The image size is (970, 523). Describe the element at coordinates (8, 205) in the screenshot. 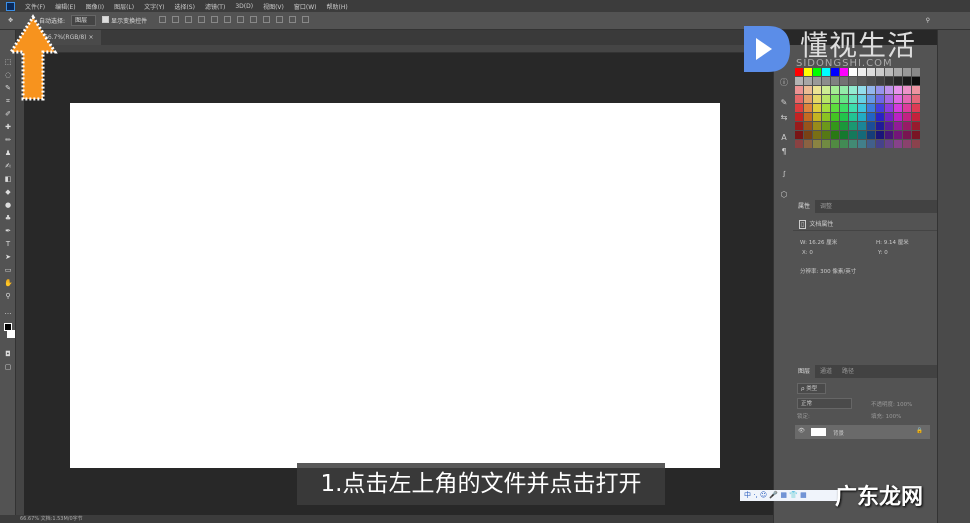

I see `blur-tool-icon: ●` at that location.